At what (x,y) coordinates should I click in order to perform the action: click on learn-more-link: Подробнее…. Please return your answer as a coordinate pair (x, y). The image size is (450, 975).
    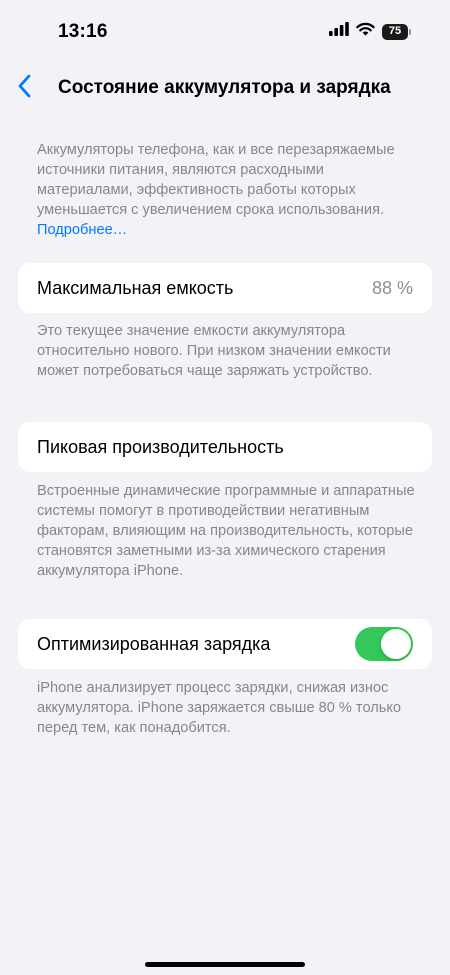
    Looking at the image, I should click on (82, 230).